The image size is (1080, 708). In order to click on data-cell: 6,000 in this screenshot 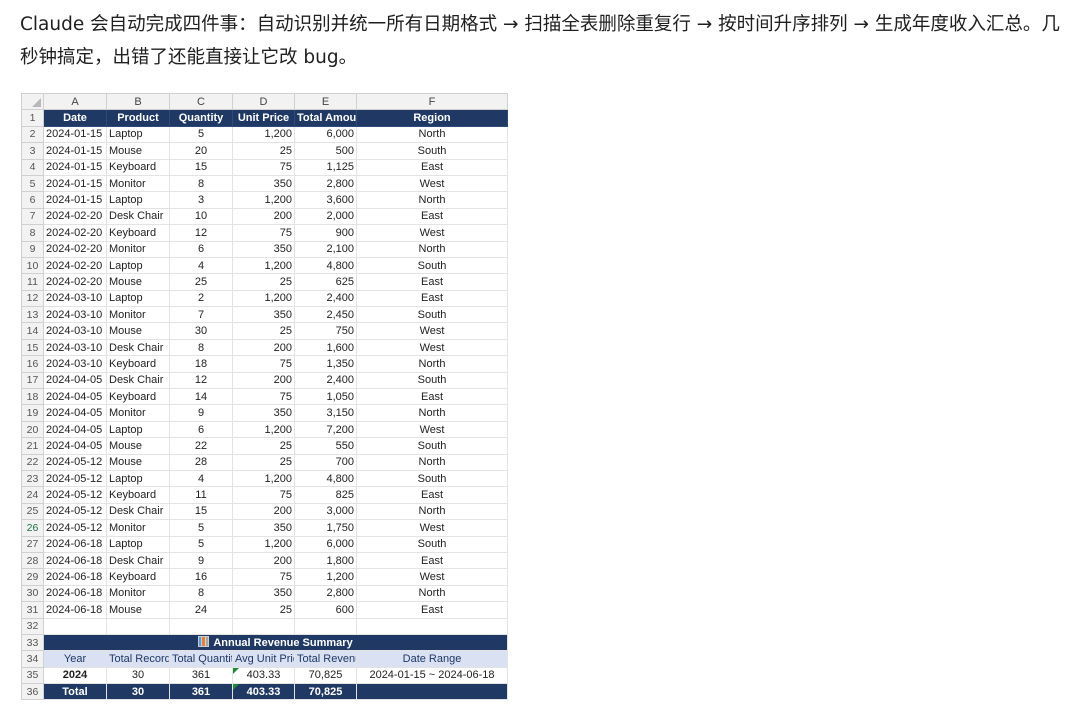, I will do `click(325, 544)`.